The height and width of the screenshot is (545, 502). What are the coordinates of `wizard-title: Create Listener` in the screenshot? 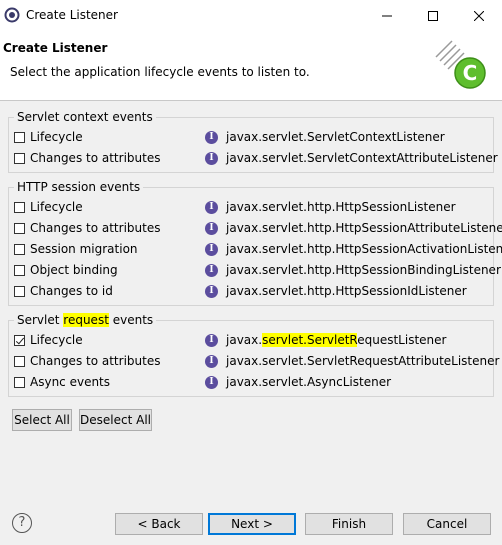 It's located at (55, 48).